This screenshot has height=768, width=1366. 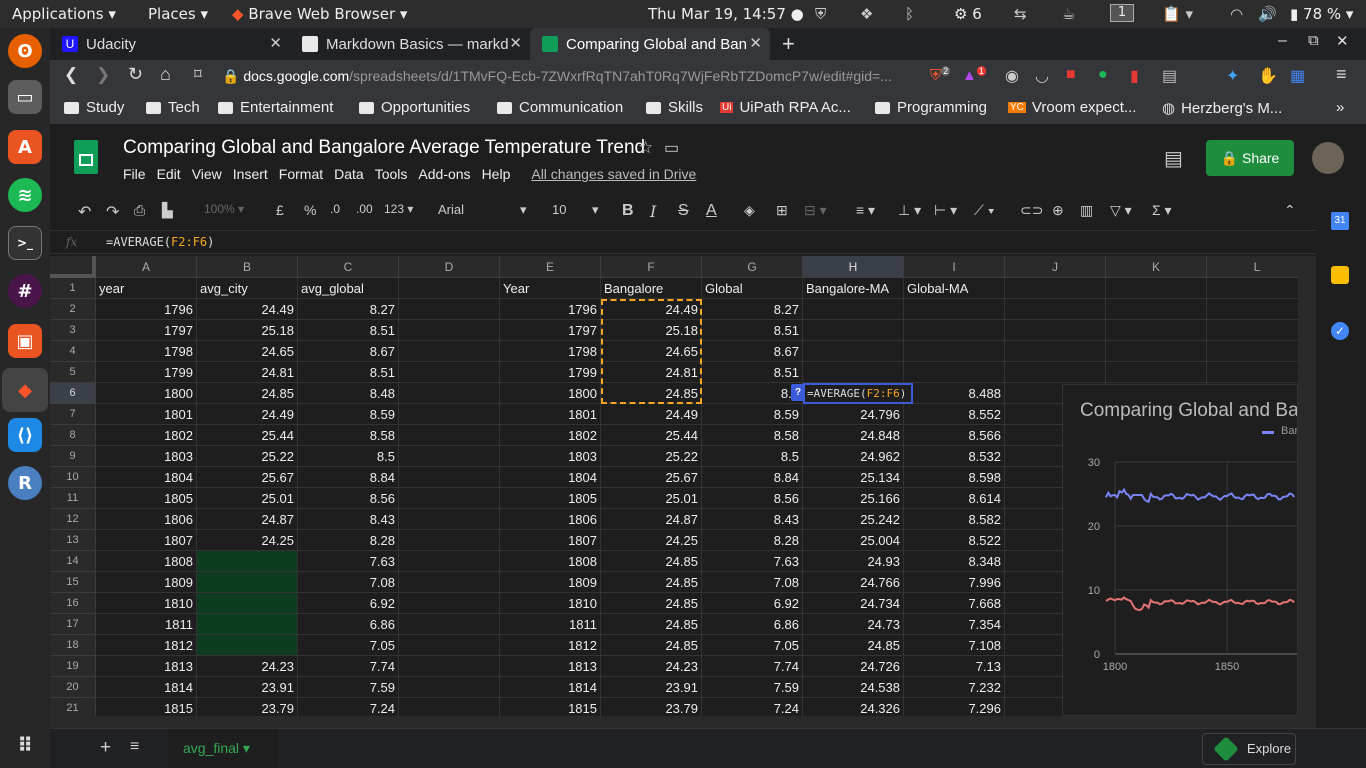 What do you see at coordinates (651, 351) in the screenshot?
I see `table-cell: 24.65` at bounding box center [651, 351].